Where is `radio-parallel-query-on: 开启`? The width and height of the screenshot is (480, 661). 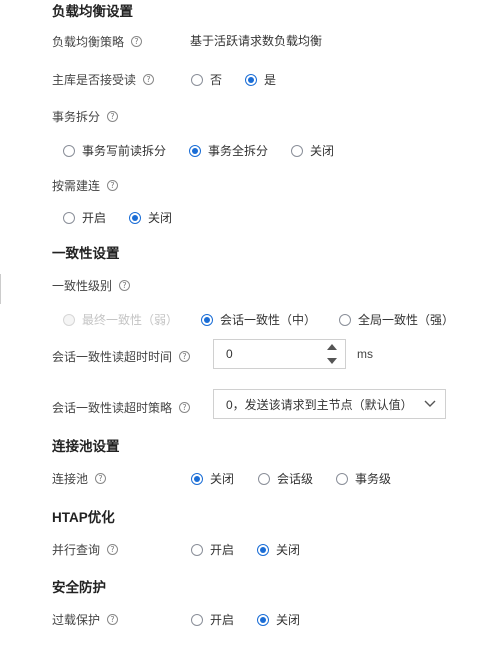
radio-parallel-query-on: 开启 is located at coordinates (212, 549).